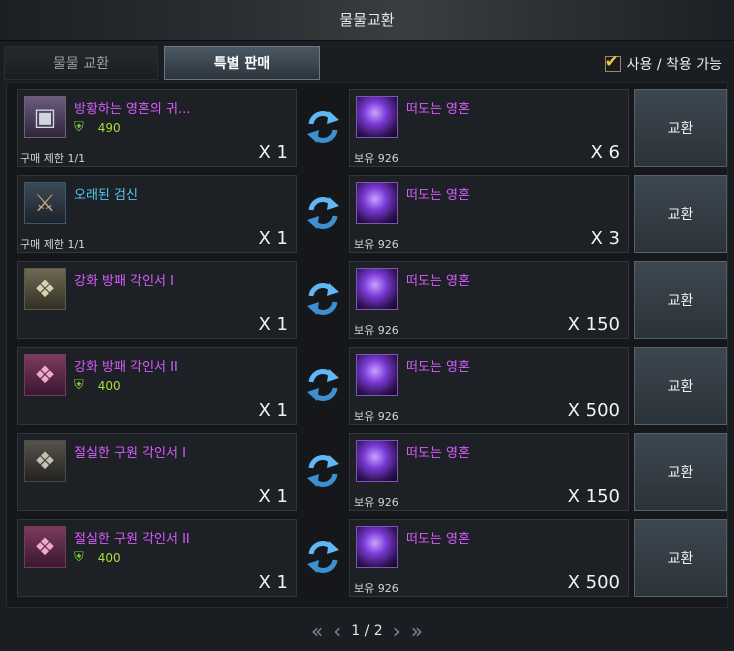  Describe the element at coordinates (157, 300) in the screenshot. I see `input-item: ❖ 강화 방패 각인서 I X 1` at that location.